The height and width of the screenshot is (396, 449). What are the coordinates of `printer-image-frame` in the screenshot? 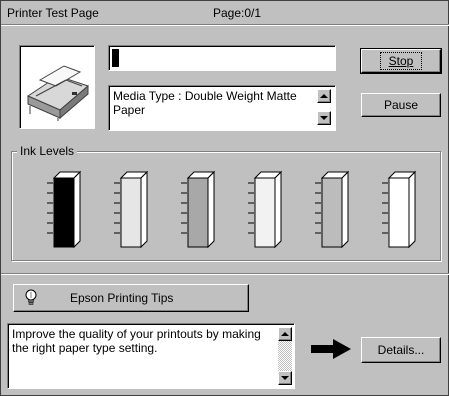 It's located at (57, 87).